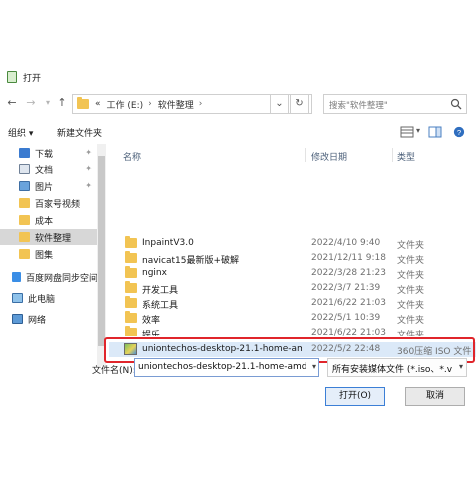  Describe the element at coordinates (24, 169) in the screenshot. I see `document-icon` at that location.